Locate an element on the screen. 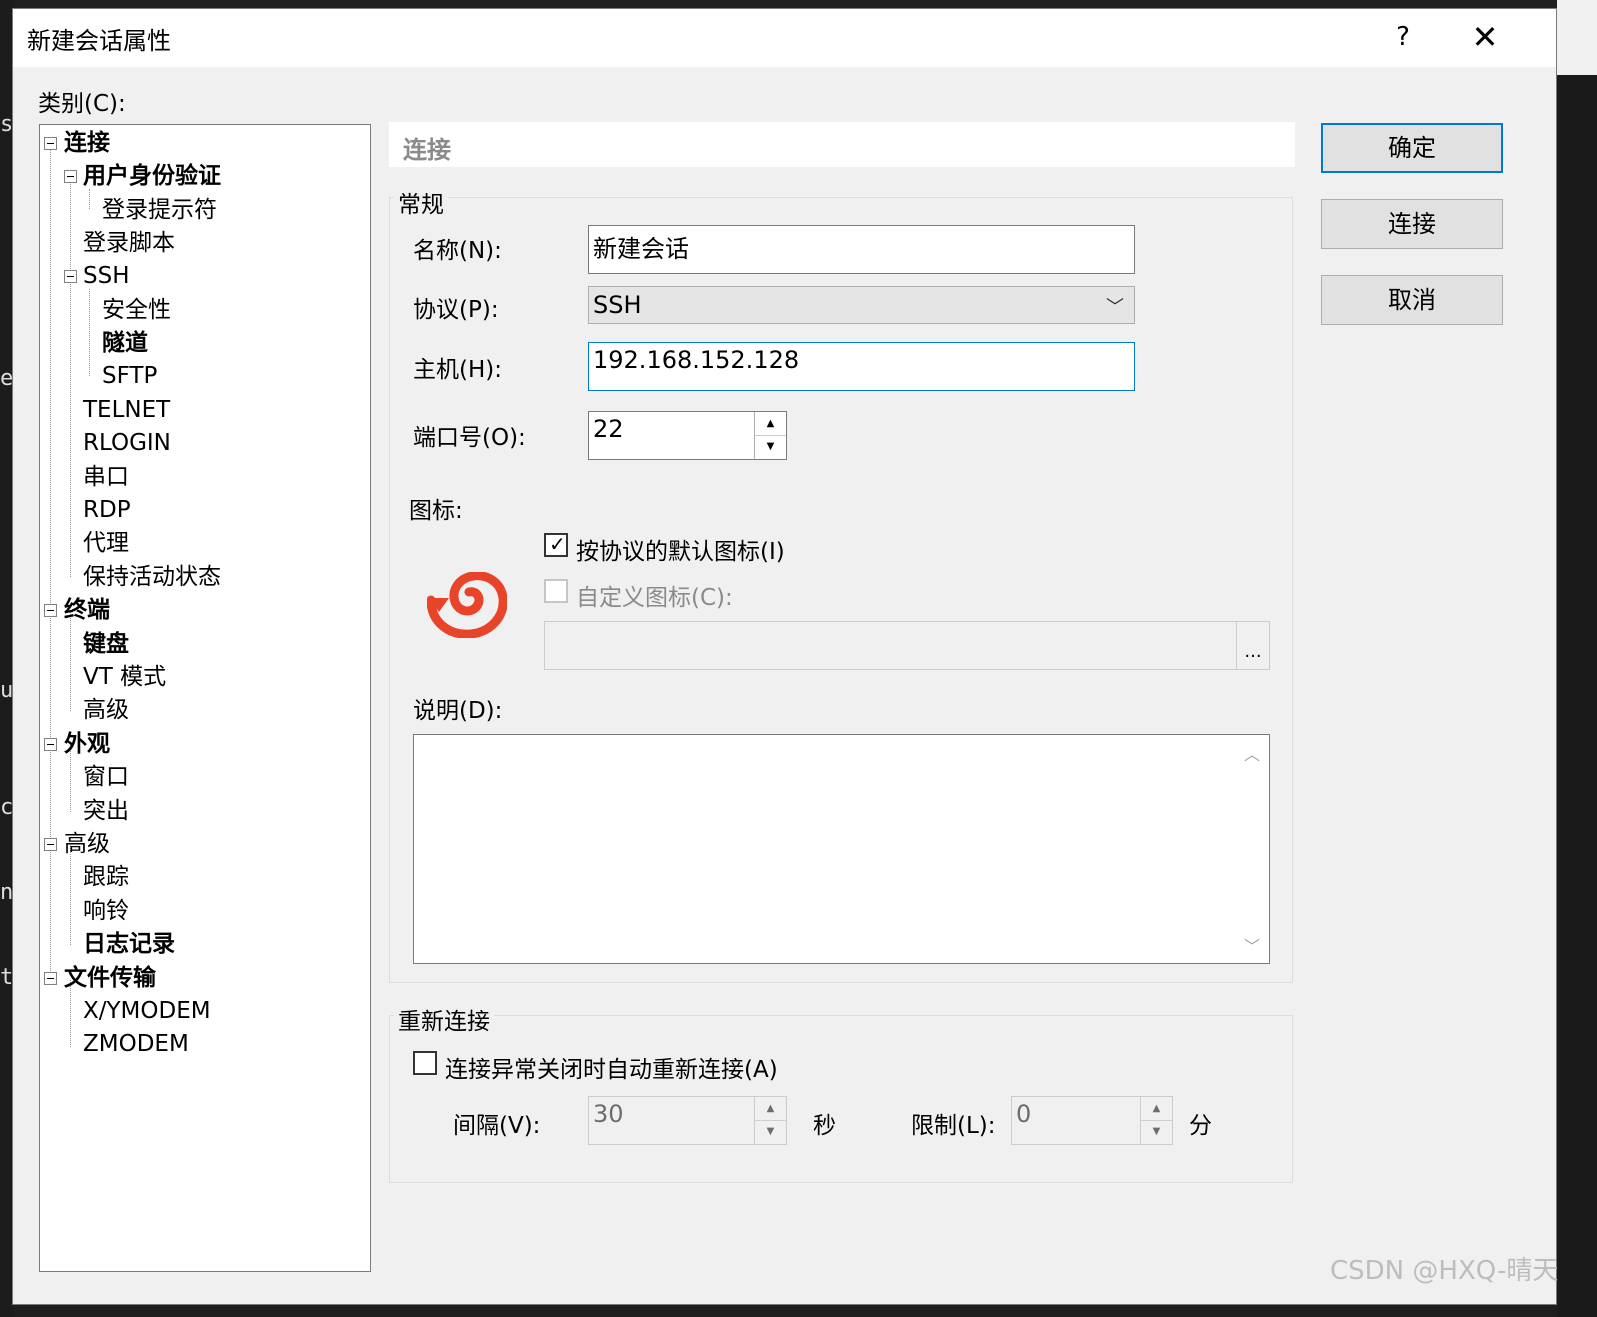 Image resolution: width=1597 pixels, height=1317 pixels. limit-label: 限制(L): is located at coordinates (953, 1126).